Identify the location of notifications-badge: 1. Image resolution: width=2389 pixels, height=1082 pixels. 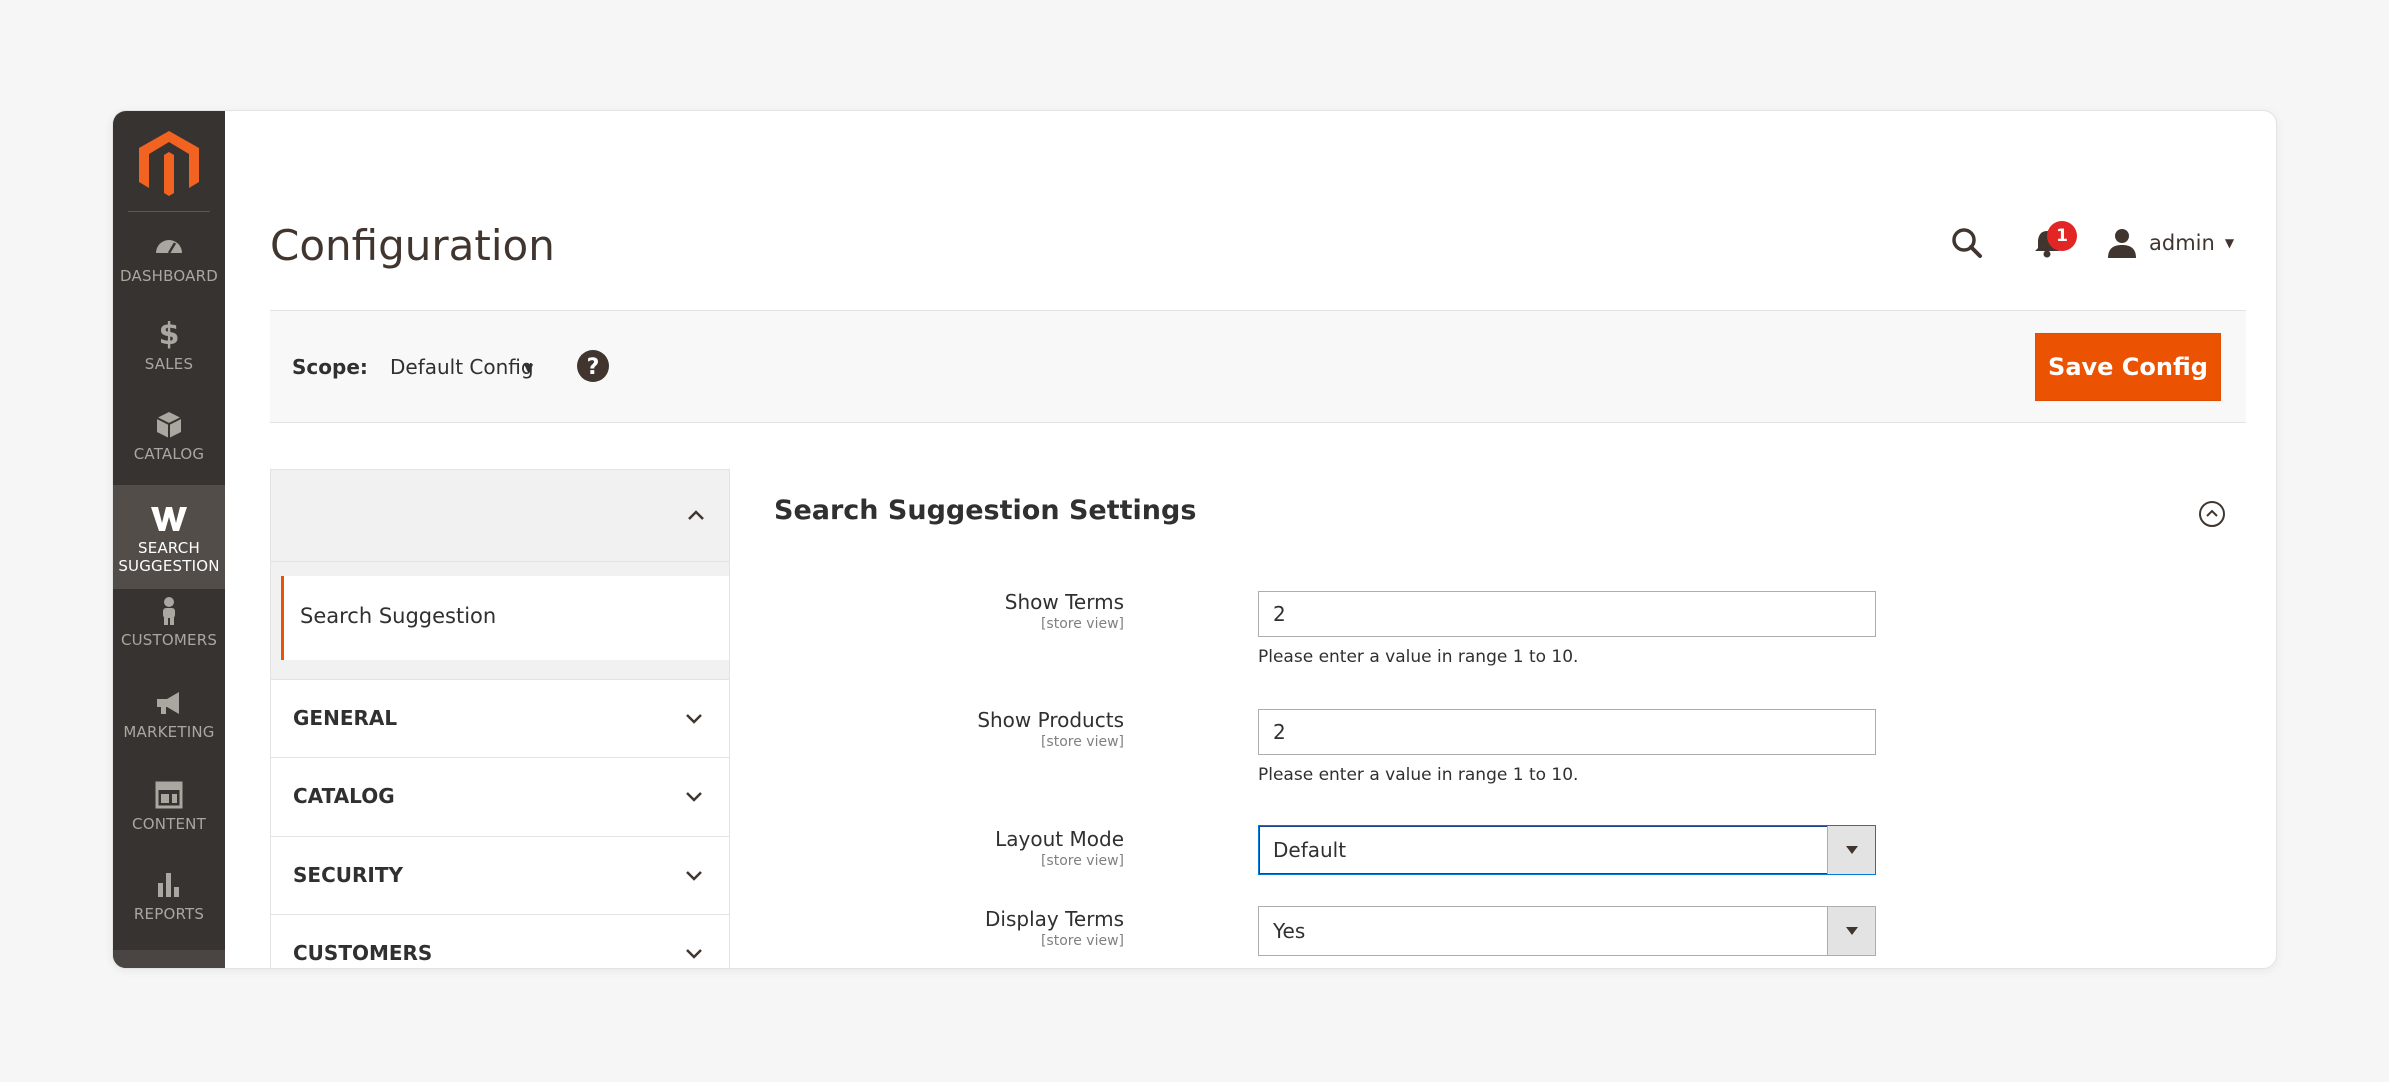
(2062, 236).